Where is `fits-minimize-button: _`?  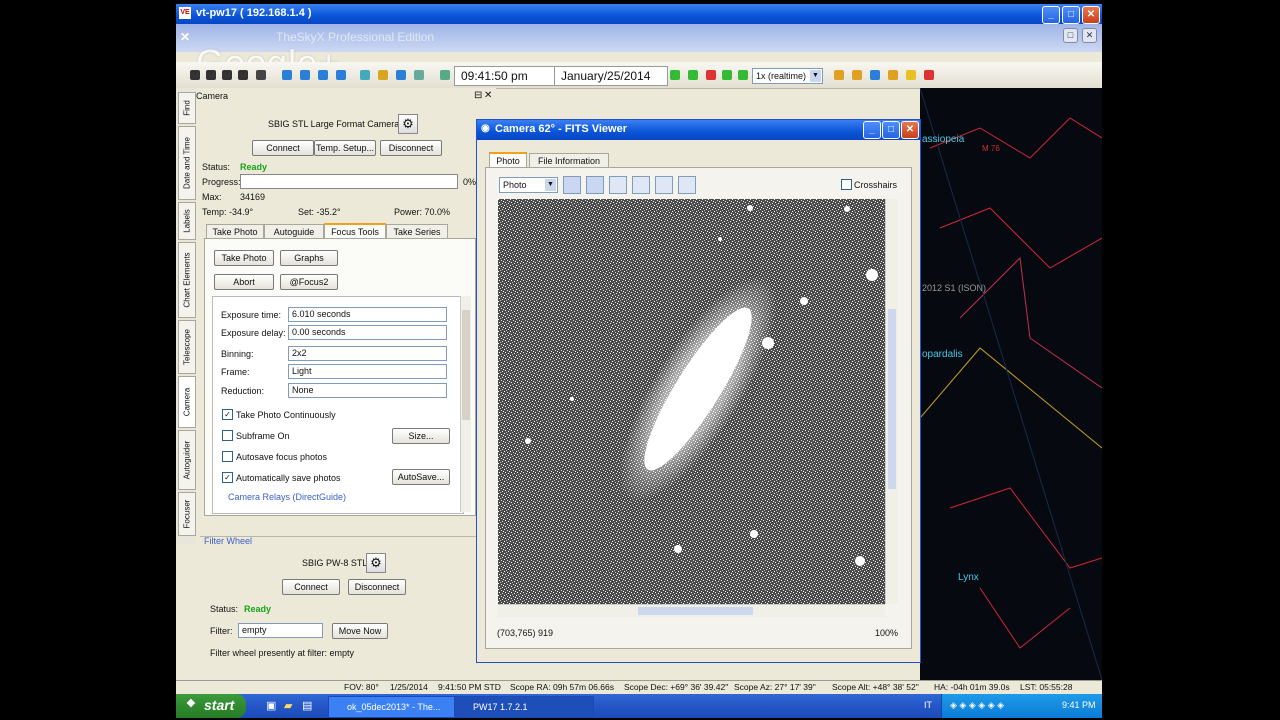 fits-minimize-button: _ is located at coordinates (872, 130).